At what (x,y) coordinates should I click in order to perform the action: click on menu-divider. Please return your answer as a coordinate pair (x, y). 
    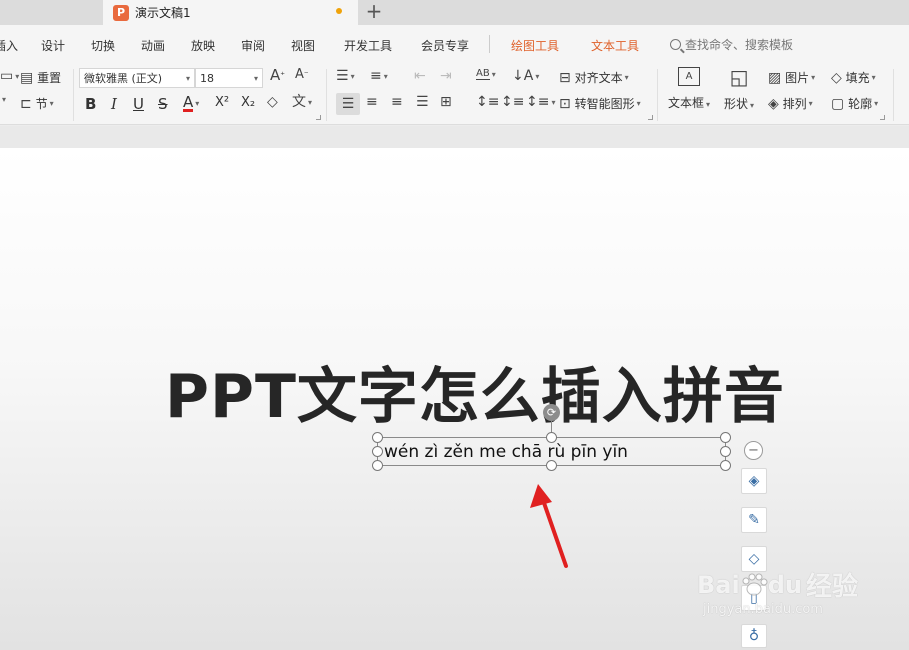
    Looking at the image, I should click on (489, 44).